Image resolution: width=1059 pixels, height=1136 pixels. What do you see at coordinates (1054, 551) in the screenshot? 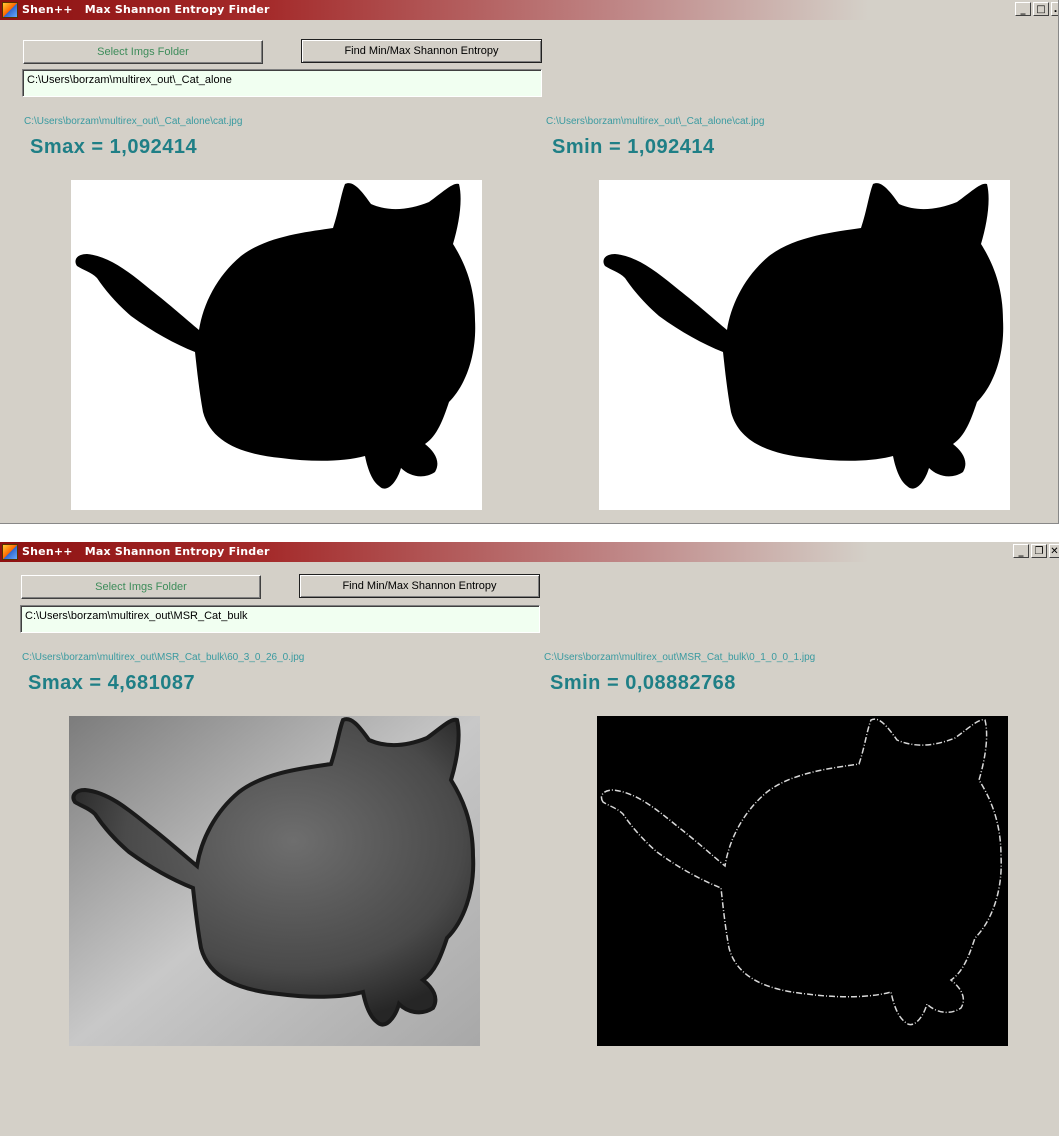
I see `close-icon: ✕` at bounding box center [1054, 551].